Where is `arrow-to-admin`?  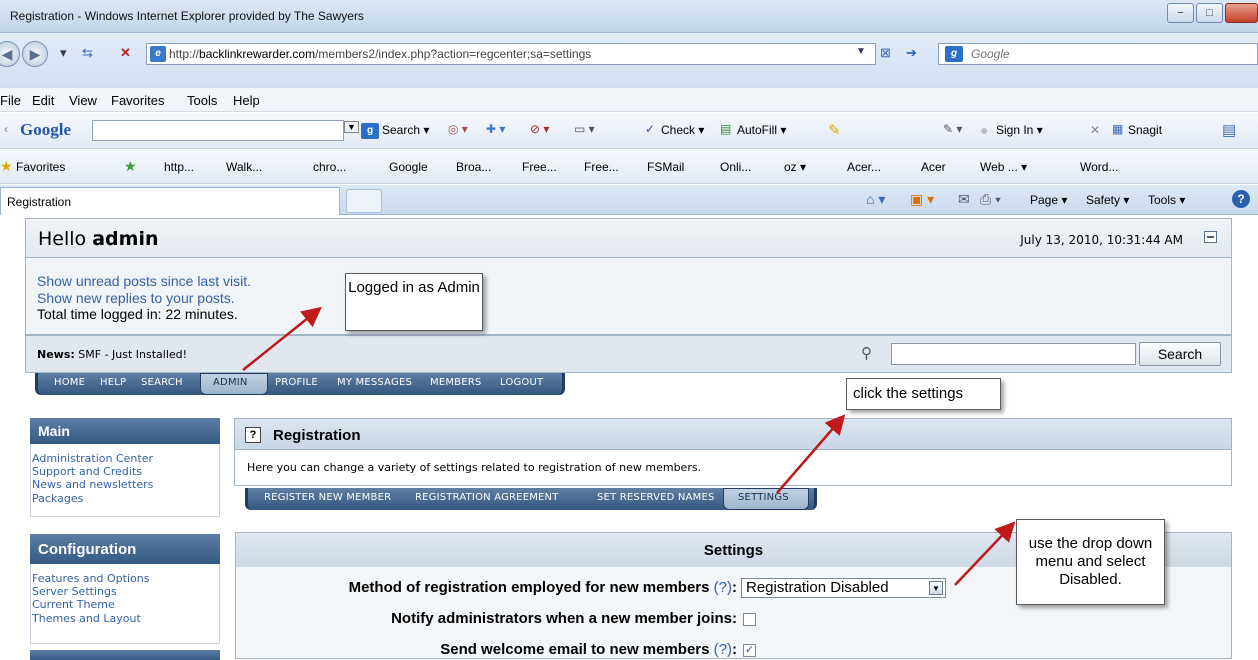
arrow-to-admin is located at coordinates (282, 338).